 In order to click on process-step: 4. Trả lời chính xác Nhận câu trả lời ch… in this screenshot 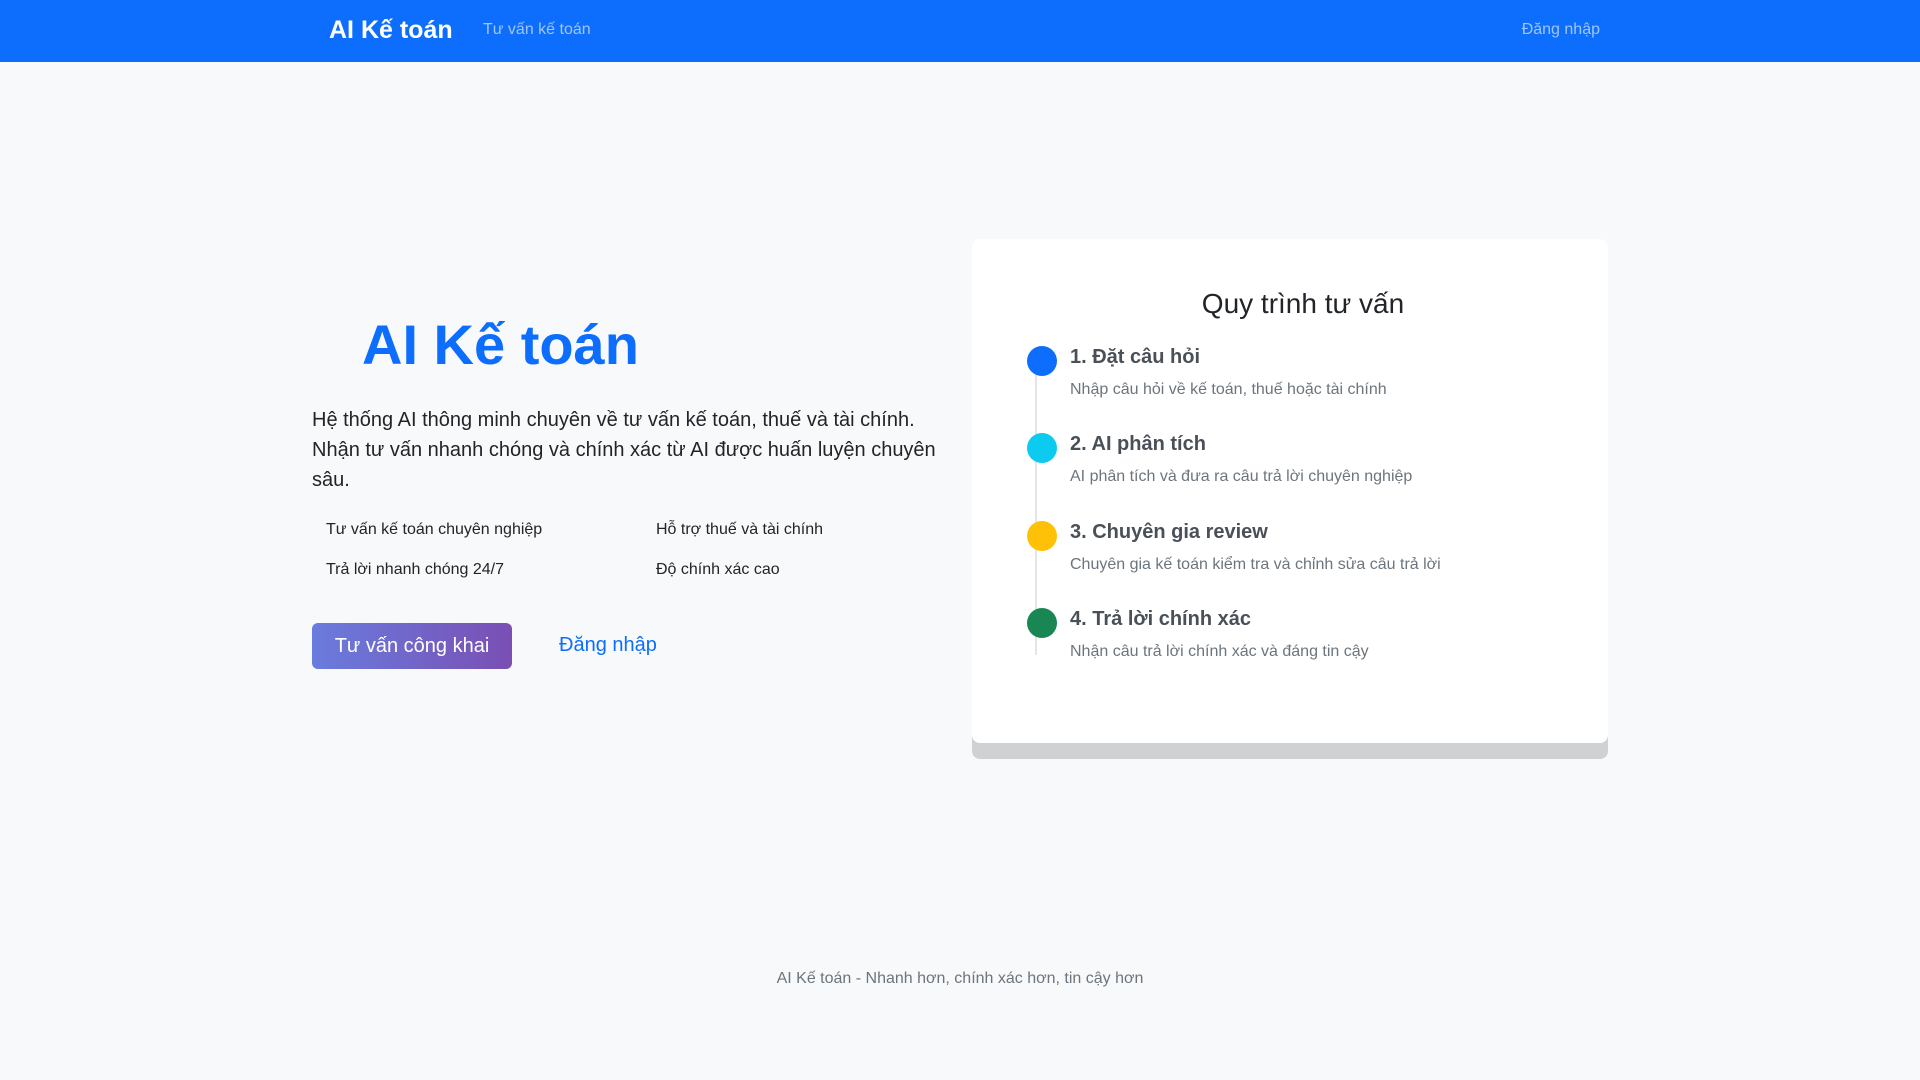, I will do `click(1290, 643)`.